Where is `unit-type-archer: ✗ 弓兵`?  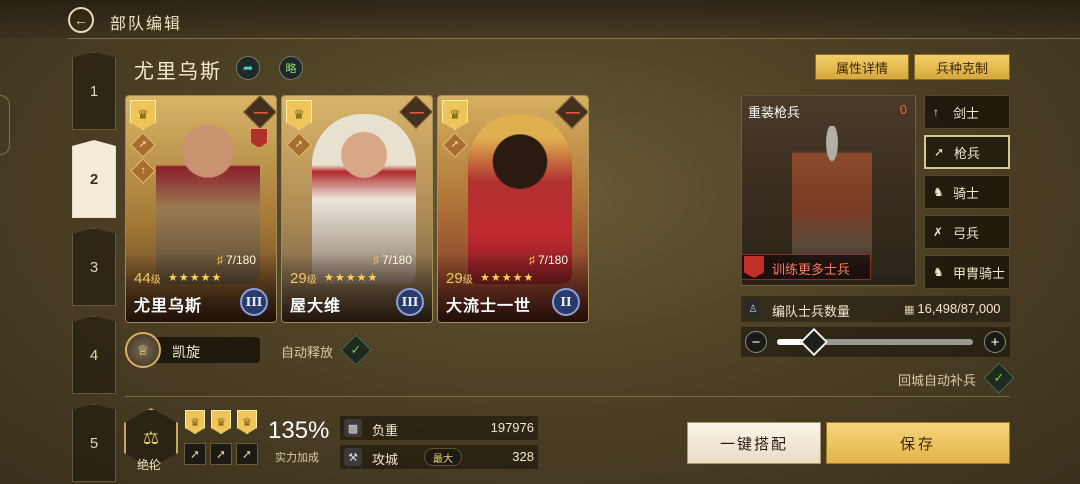 unit-type-archer: ✗ 弓兵 is located at coordinates (967, 232).